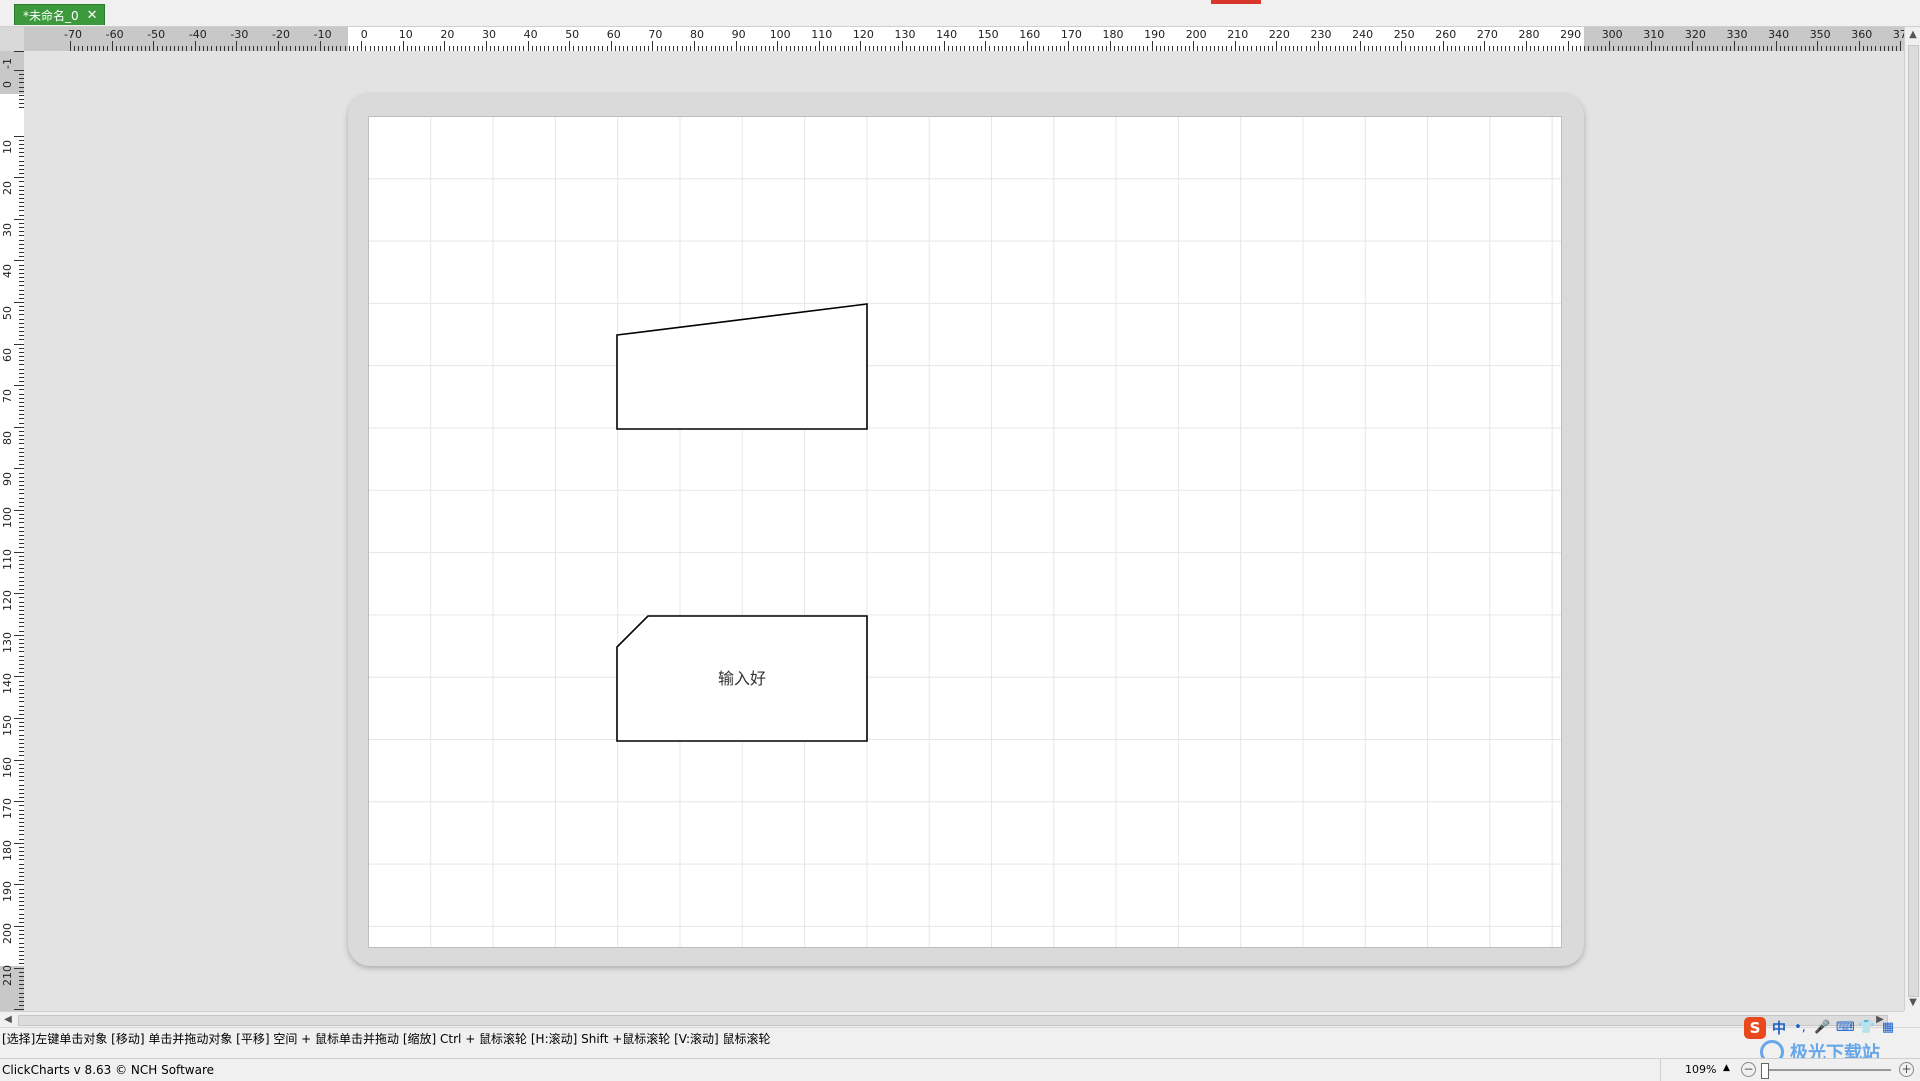 This screenshot has width=1920, height=1081. Describe the element at coordinates (7, 84) in the screenshot. I see `ruler-label: 0` at that location.